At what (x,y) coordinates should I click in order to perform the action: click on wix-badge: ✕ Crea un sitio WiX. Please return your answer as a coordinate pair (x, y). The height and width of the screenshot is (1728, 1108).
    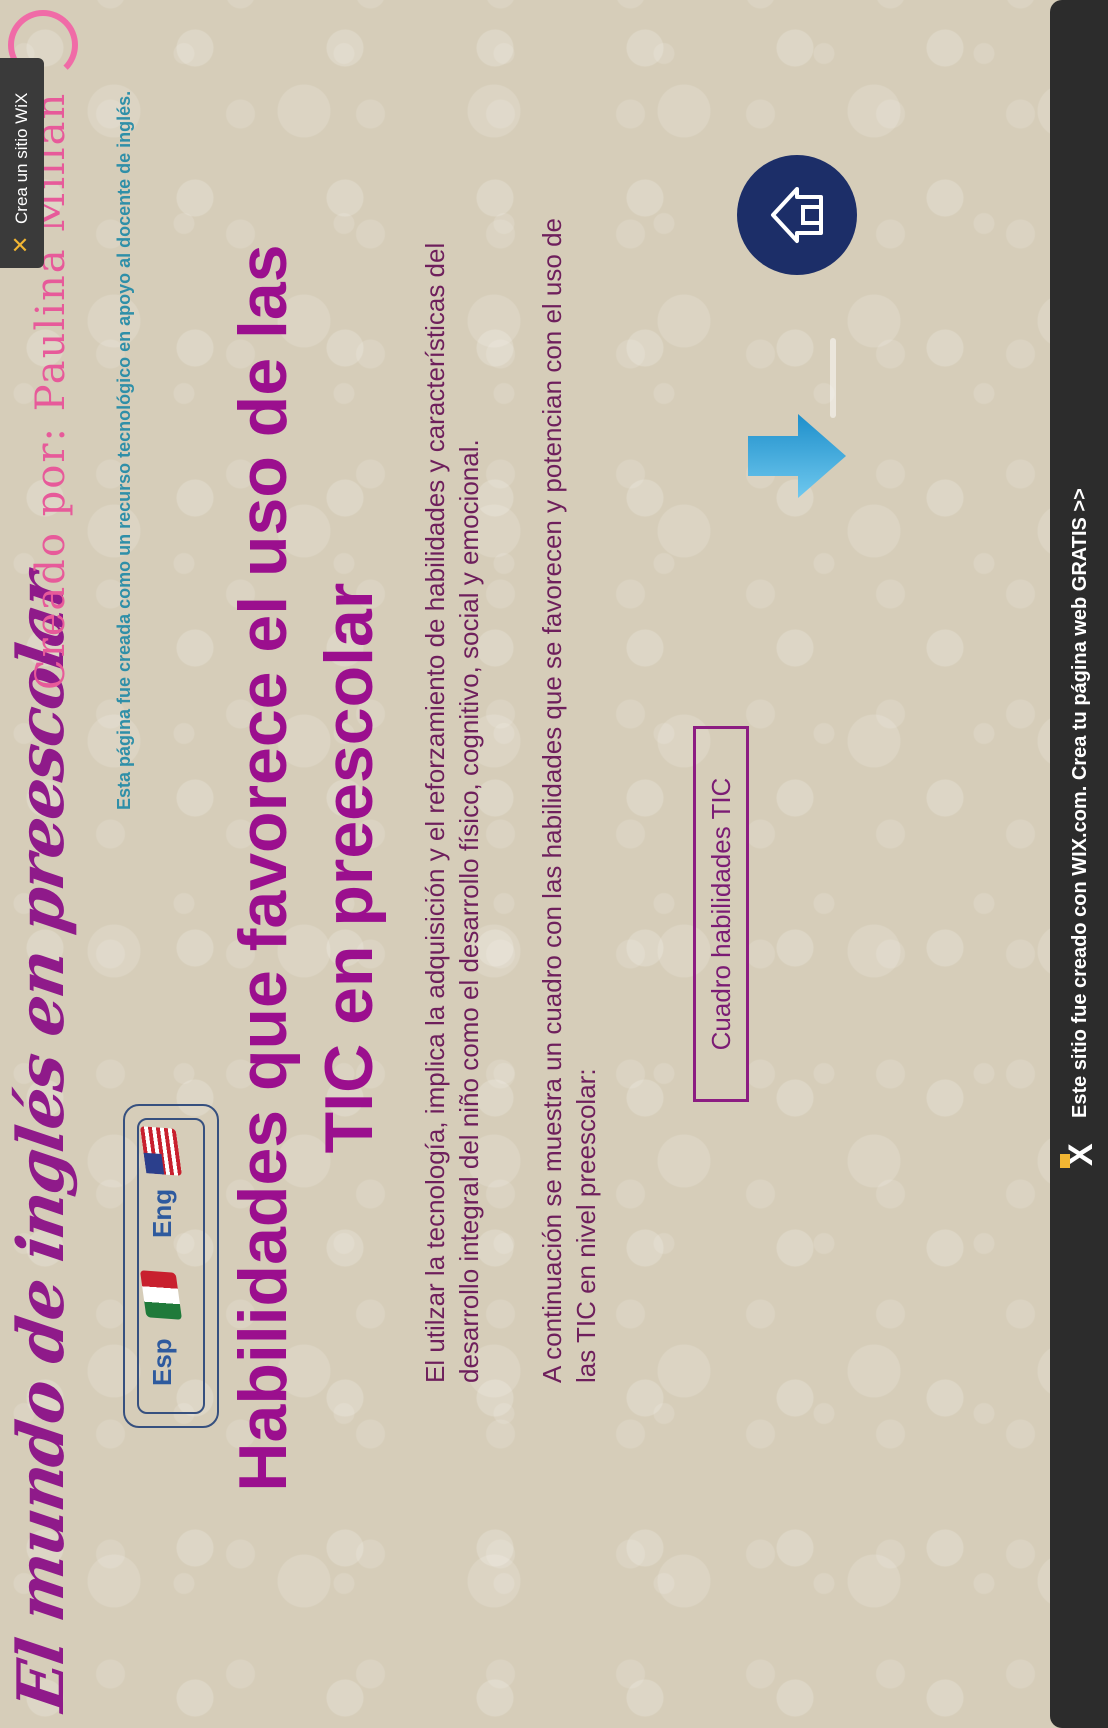
    Looking at the image, I should click on (22, 163).